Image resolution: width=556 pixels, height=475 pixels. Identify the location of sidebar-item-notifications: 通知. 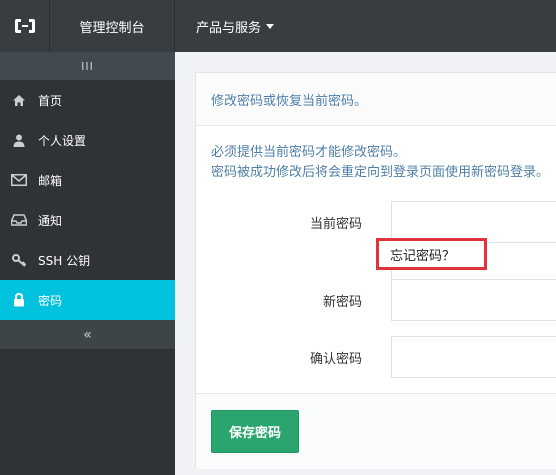
(87, 220).